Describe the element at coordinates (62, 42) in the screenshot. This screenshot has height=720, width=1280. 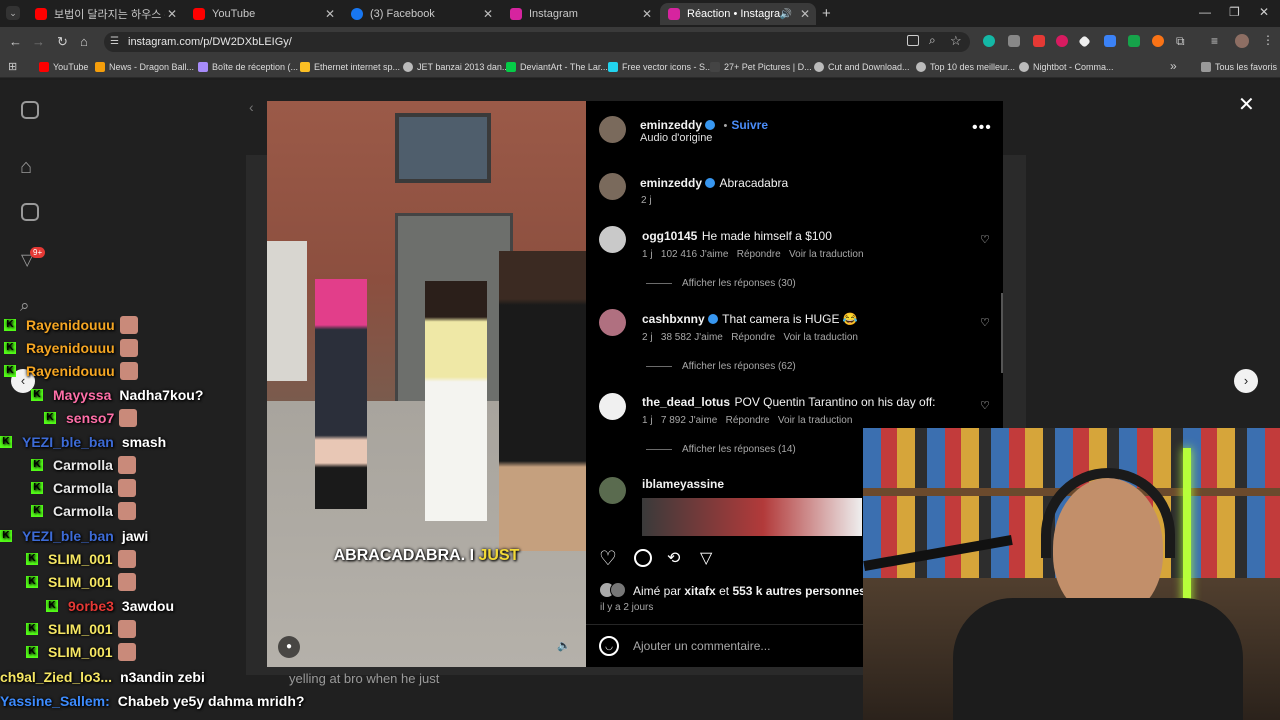
I see `reload-icon: ↻` at that location.